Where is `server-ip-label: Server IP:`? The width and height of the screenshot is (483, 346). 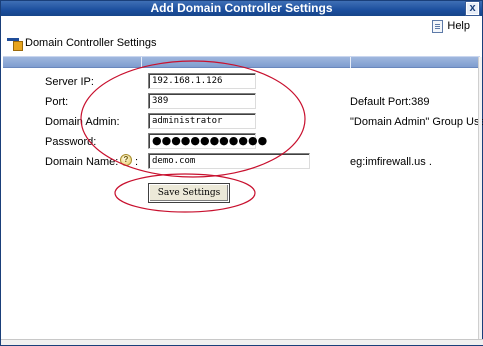
server-ip-label: Server IP: is located at coordinates (69, 82).